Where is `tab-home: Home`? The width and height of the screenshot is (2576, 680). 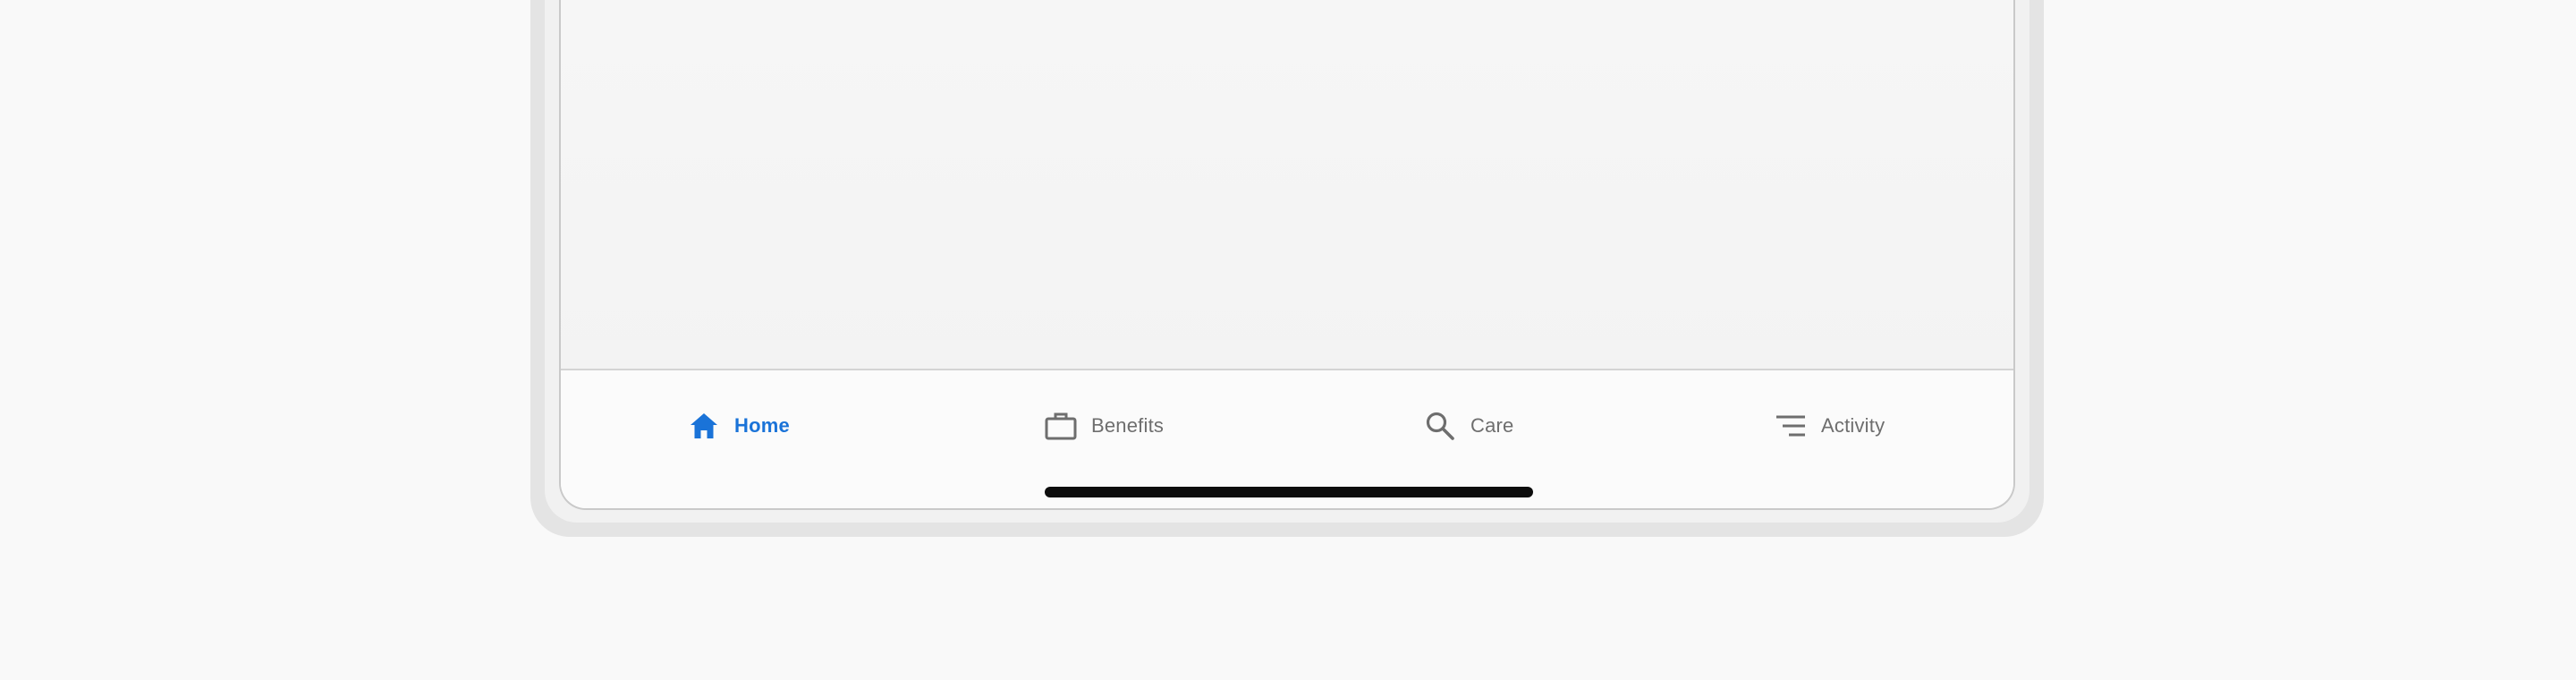
tab-home: Home is located at coordinates (739, 426).